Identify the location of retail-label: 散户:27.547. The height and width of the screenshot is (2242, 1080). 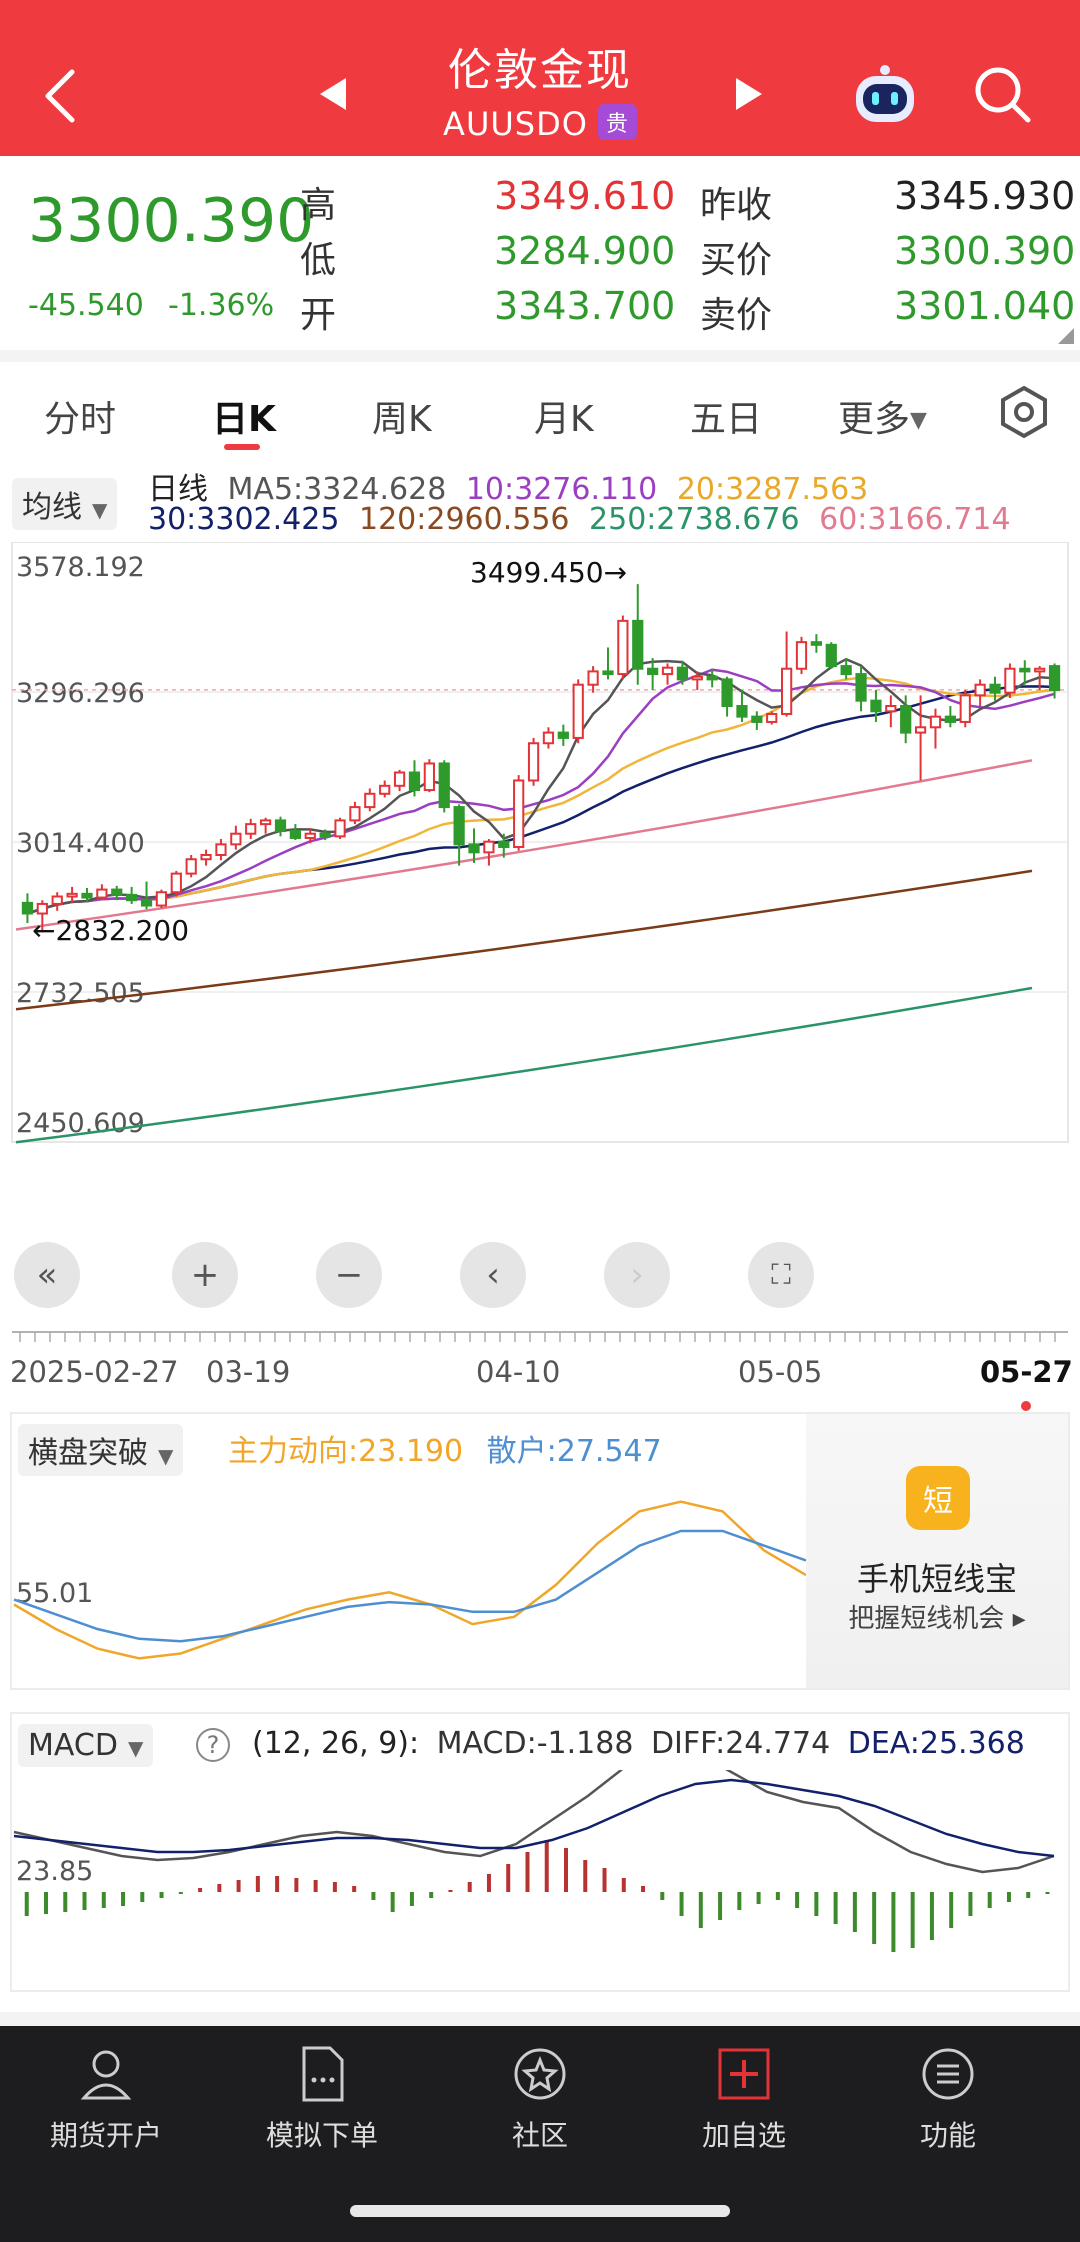
(574, 1451).